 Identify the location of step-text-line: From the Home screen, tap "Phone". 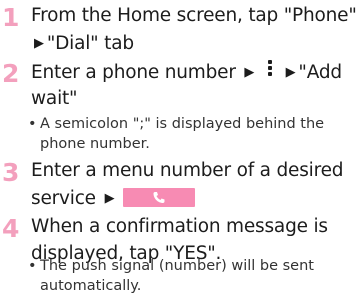
(195, 16).